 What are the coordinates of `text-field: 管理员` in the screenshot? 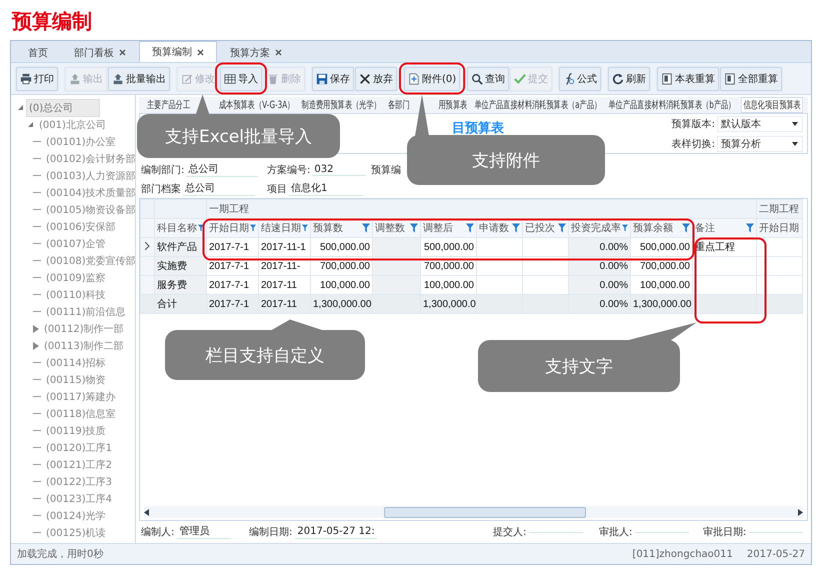 It's located at (204, 532).